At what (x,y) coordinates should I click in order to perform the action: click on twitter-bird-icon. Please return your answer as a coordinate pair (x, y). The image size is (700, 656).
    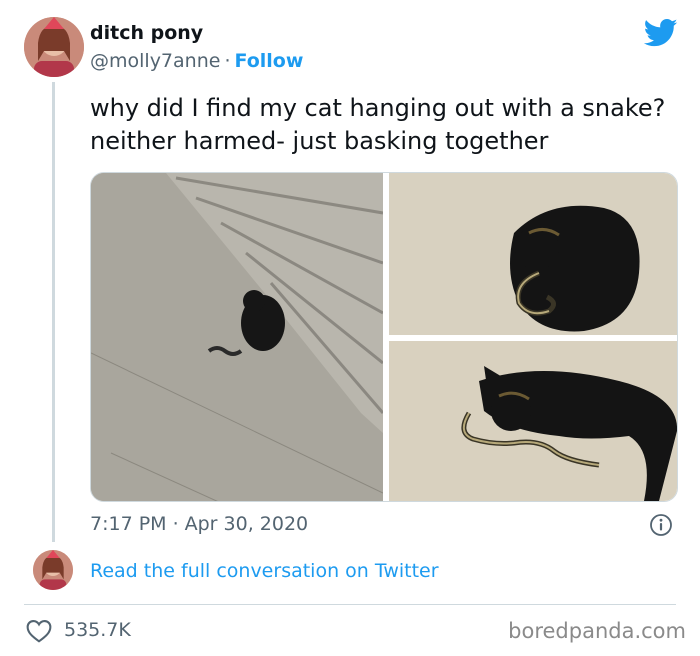
    Looking at the image, I should click on (661, 33).